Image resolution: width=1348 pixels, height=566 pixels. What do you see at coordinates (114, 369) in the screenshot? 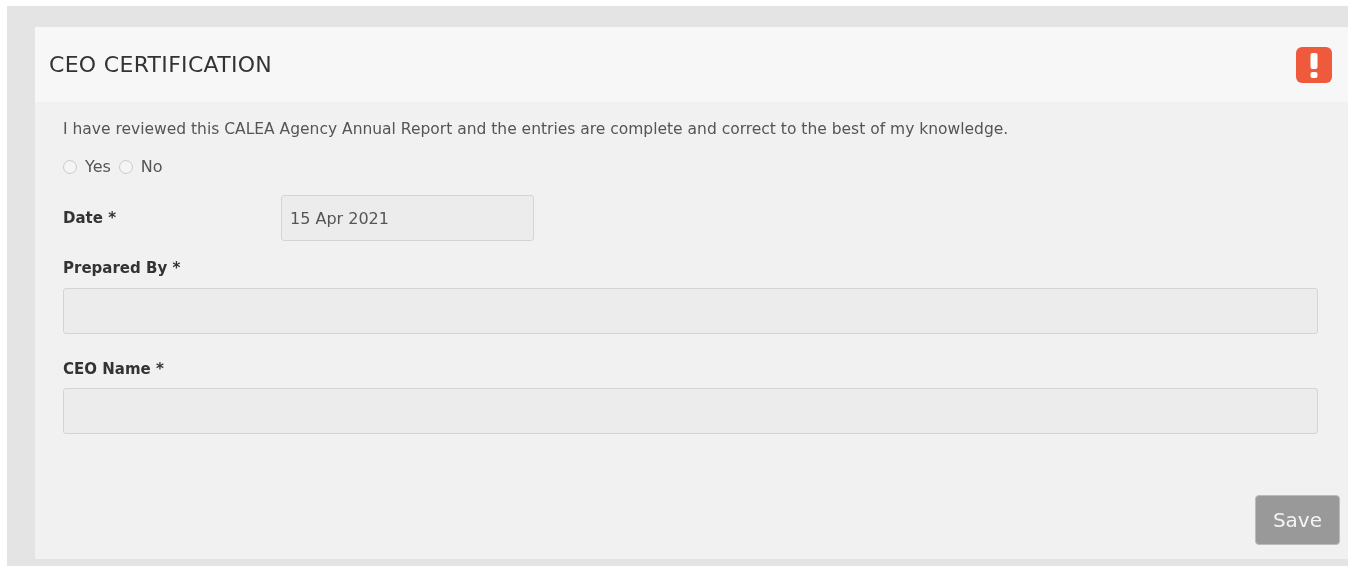
I see `field-label: CEO Name *` at bounding box center [114, 369].